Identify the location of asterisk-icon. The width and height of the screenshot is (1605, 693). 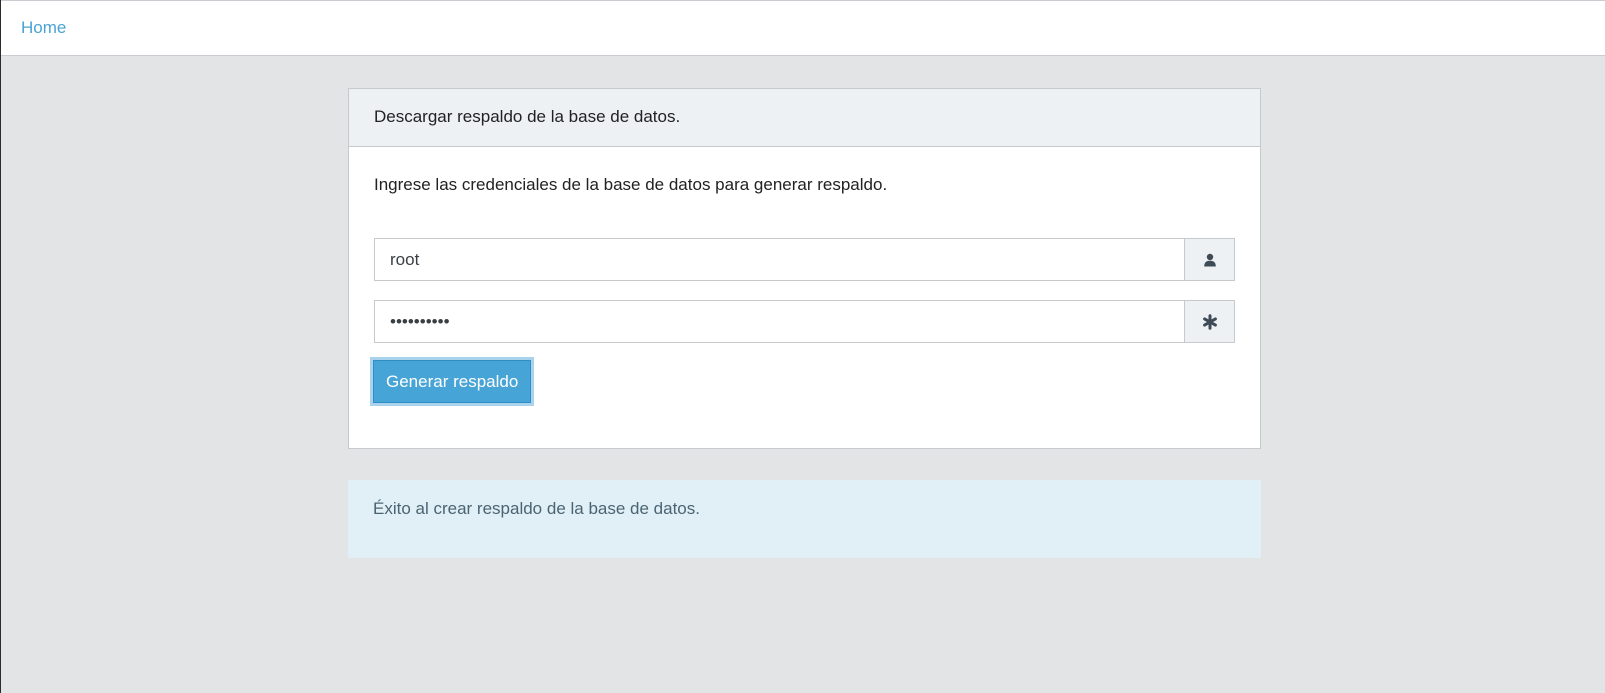
(1209, 321).